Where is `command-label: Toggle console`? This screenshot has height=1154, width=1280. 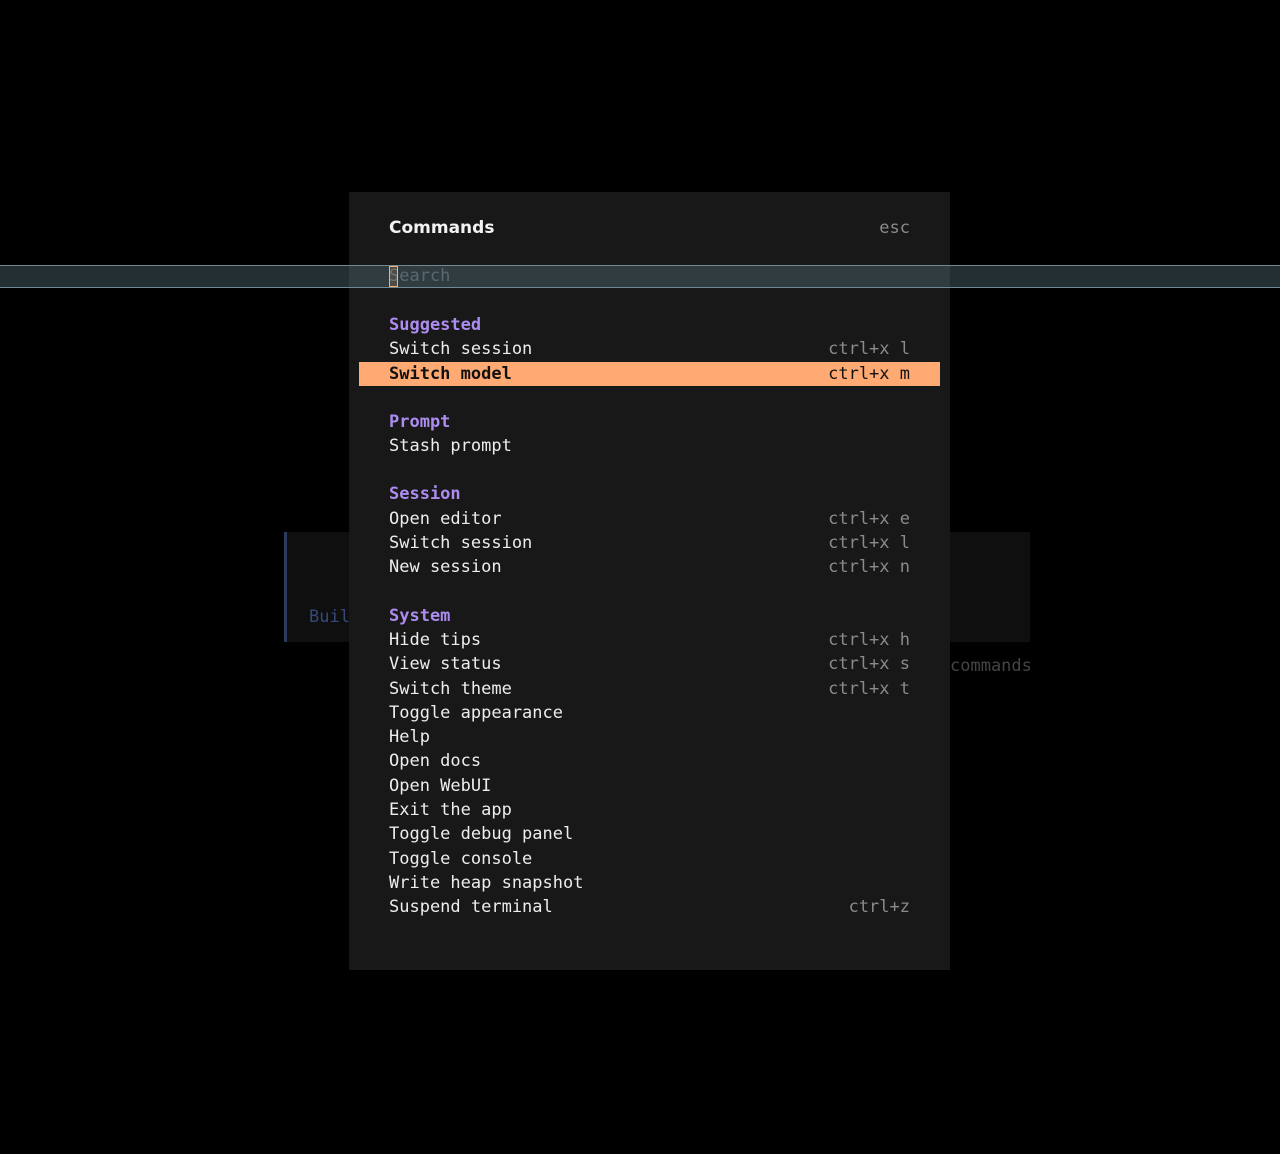 command-label: Toggle console is located at coordinates (461, 858).